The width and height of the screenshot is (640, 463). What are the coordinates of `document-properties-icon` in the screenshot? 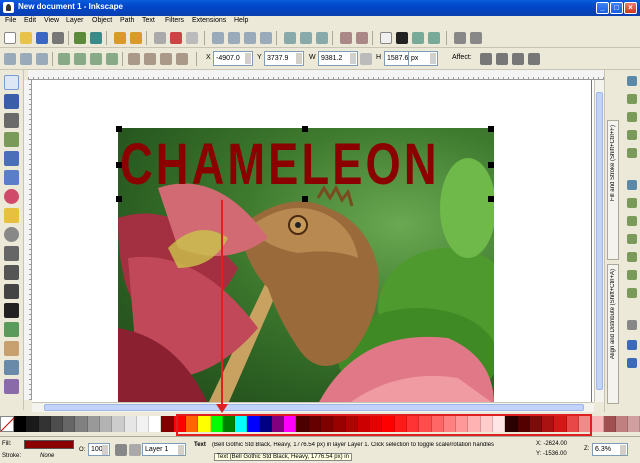 It's located at (476, 38).